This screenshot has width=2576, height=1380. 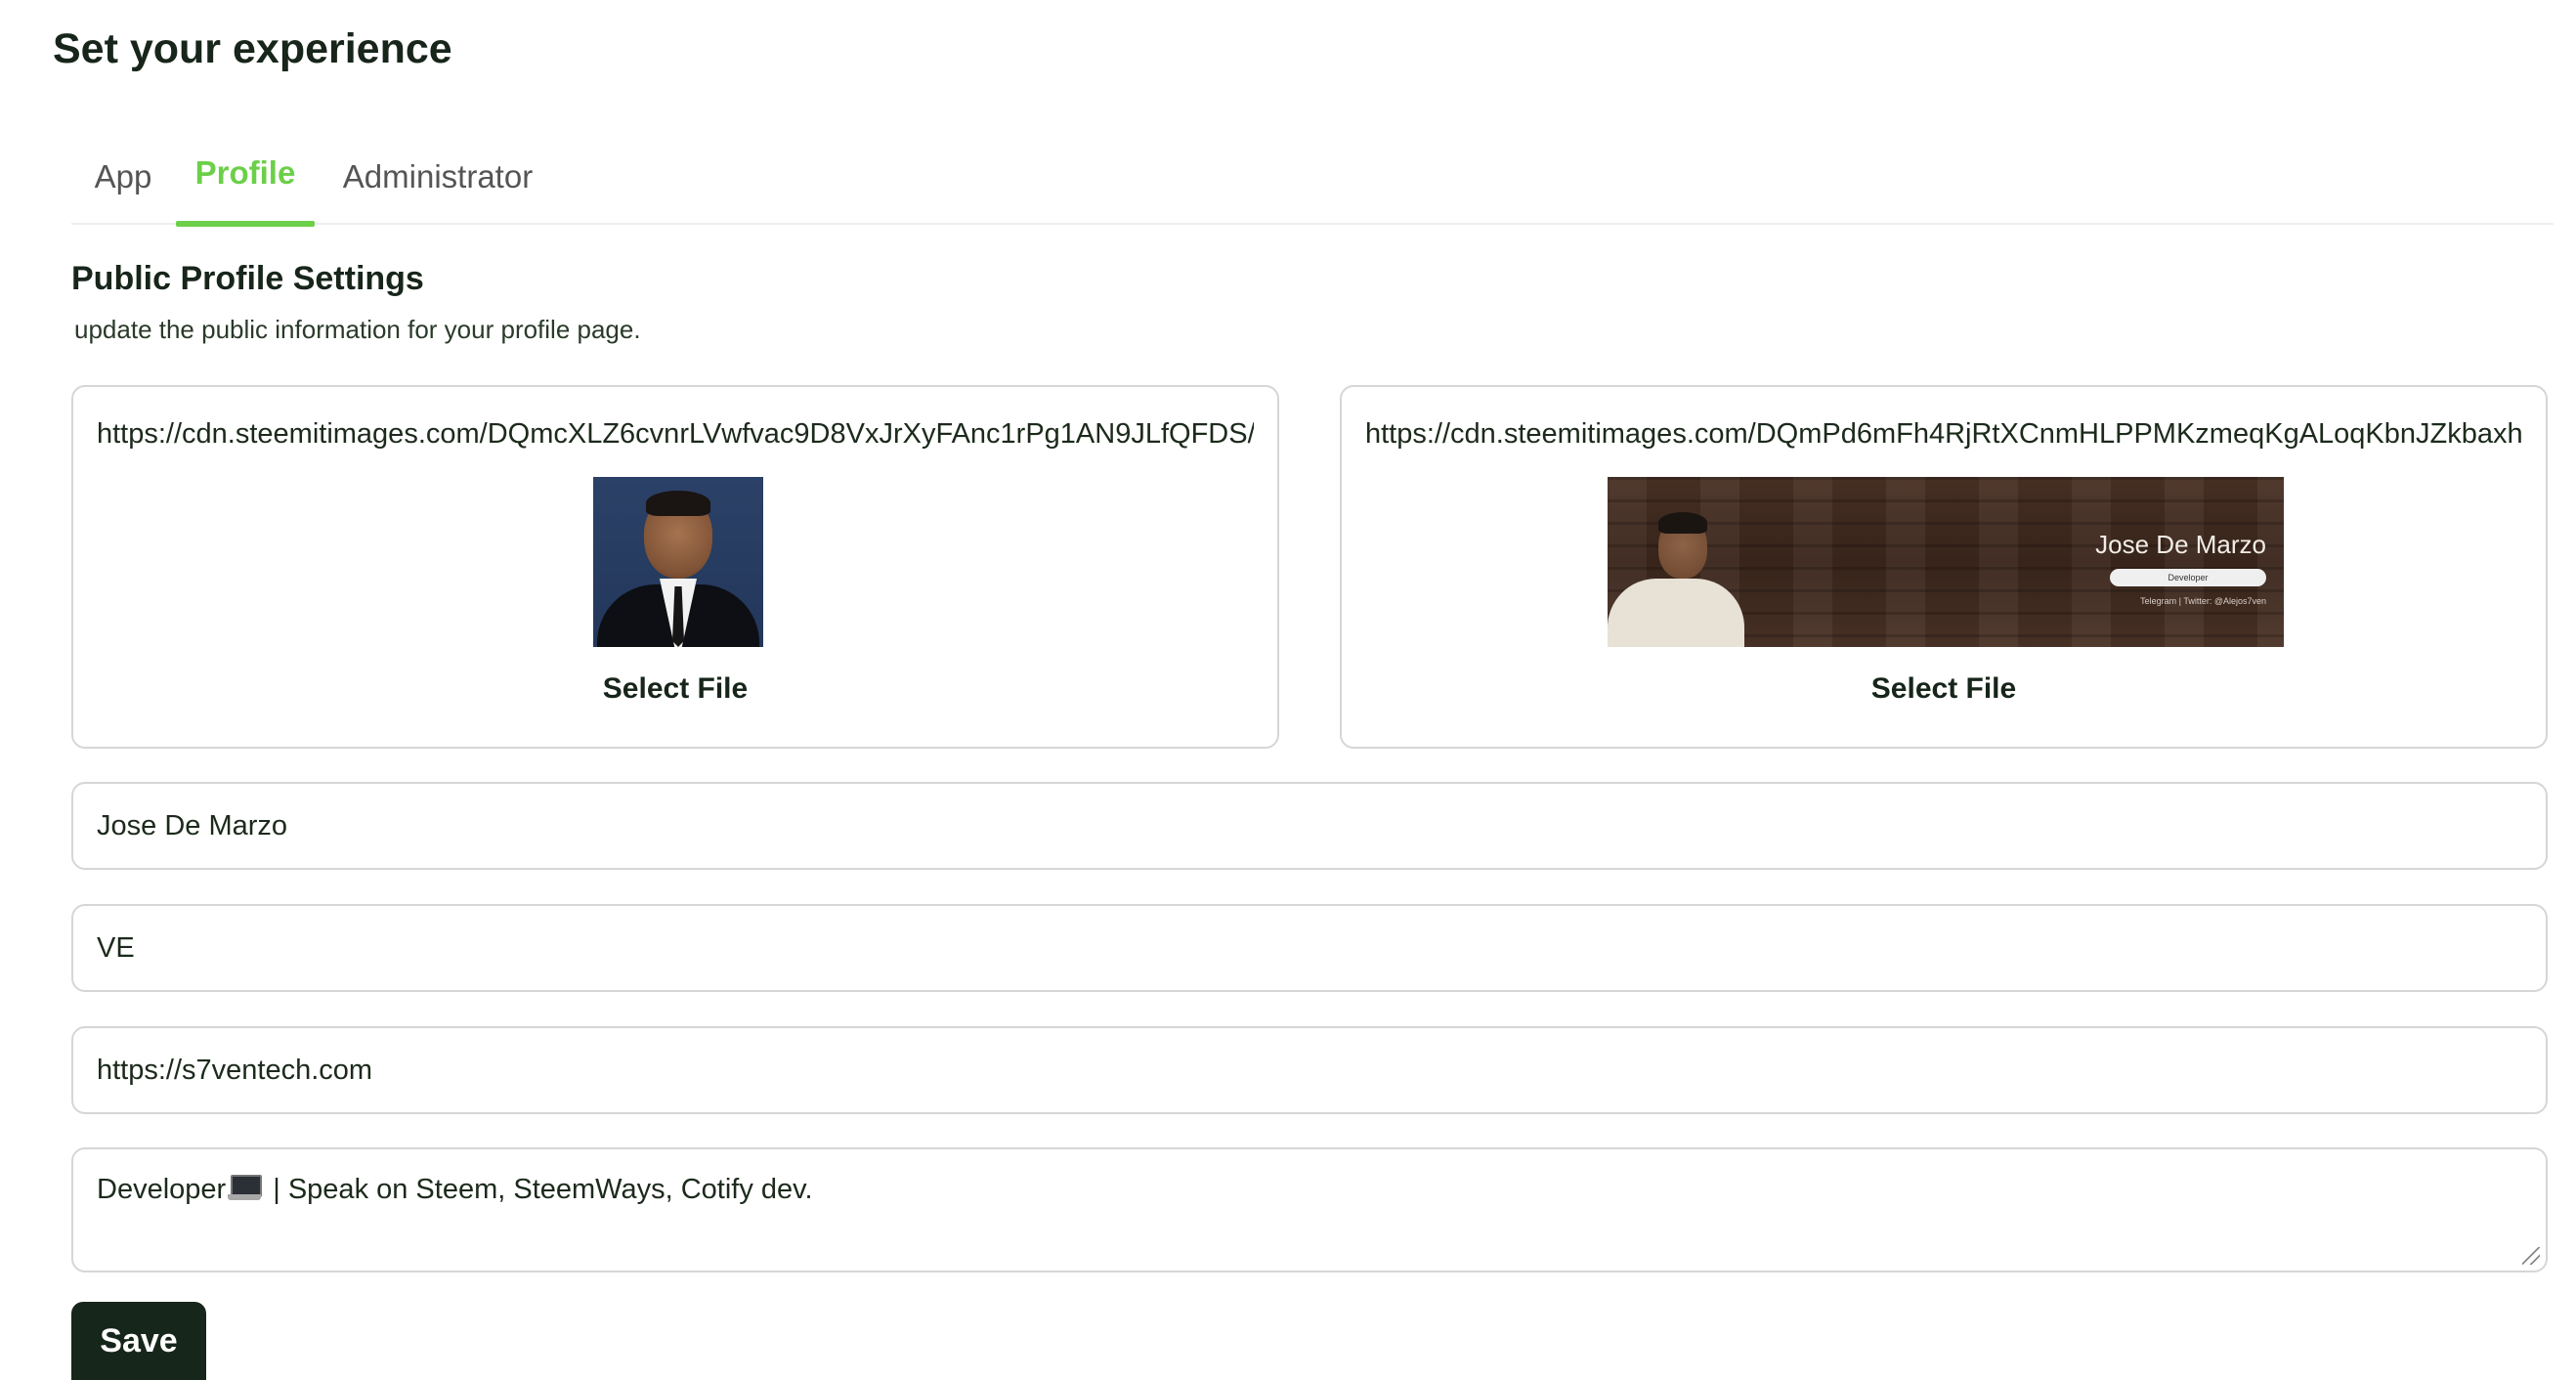 What do you see at coordinates (139, 1341) in the screenshot?
I see `save-button: Save` at bounding box center [139, 1341].